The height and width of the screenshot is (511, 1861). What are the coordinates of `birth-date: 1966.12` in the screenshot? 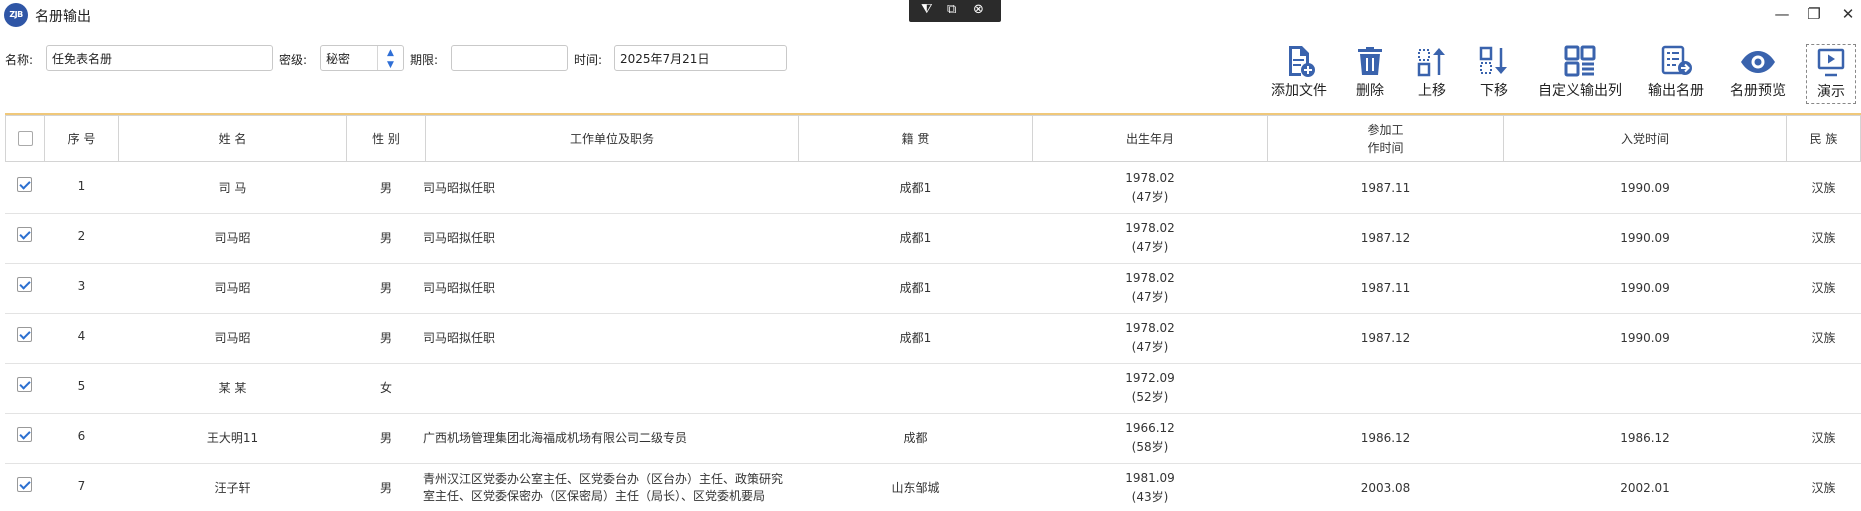 It's located at (1150, 428).